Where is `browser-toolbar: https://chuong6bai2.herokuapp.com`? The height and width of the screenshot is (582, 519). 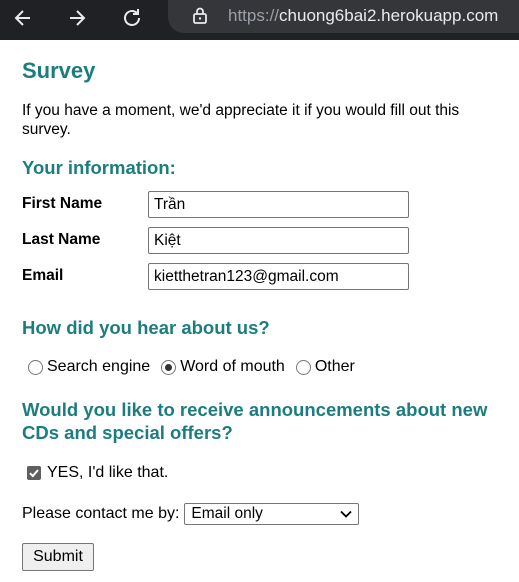
browser-toolbar: https://chuong6bai2.herokuapp.com is located at coordinates (259, 20).